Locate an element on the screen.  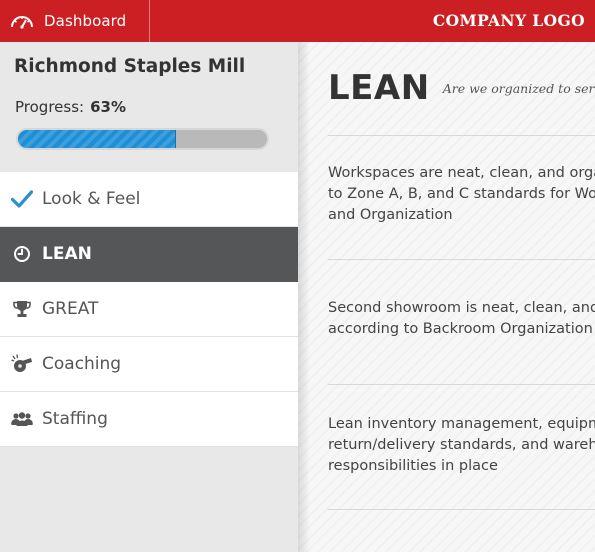
whistle-icon is located at coordinates (22, 364).